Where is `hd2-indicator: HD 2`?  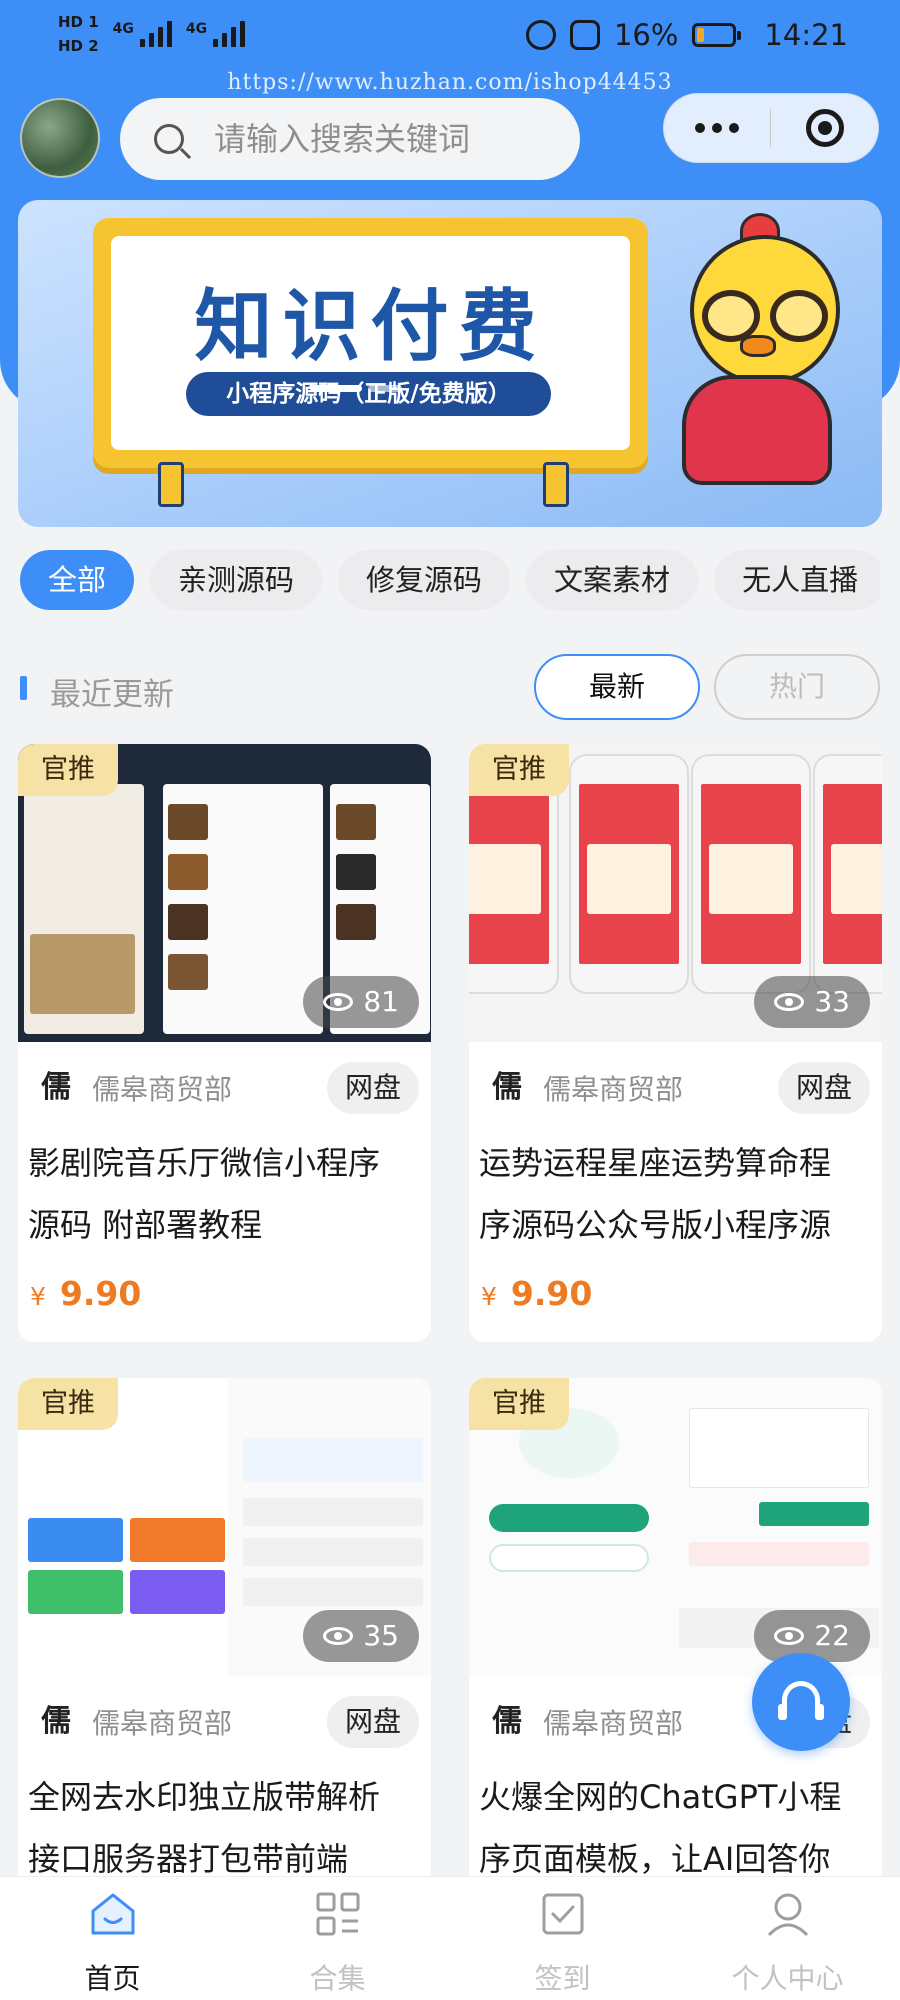
hd2-indicator: HD 2 is located at coordinates (78, 46).